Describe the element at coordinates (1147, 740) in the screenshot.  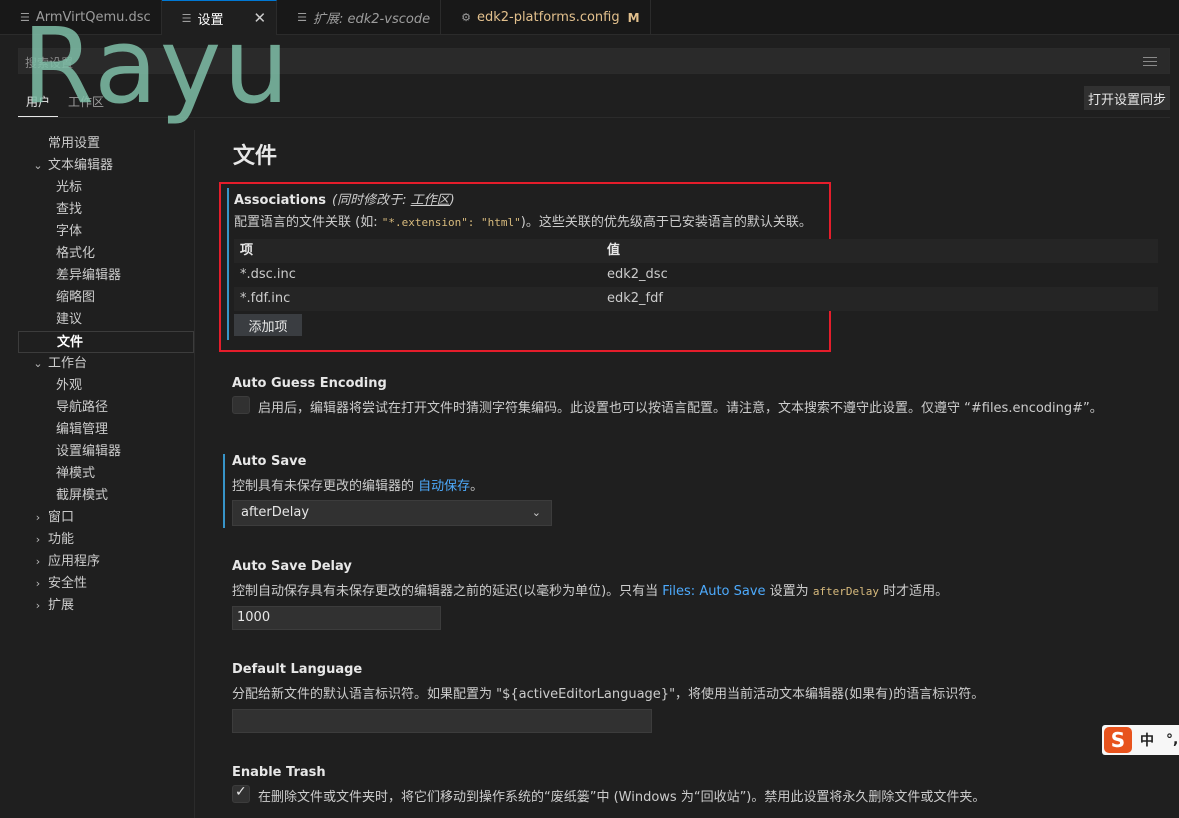
I see `ime-mode-indicator: 中` at that location.